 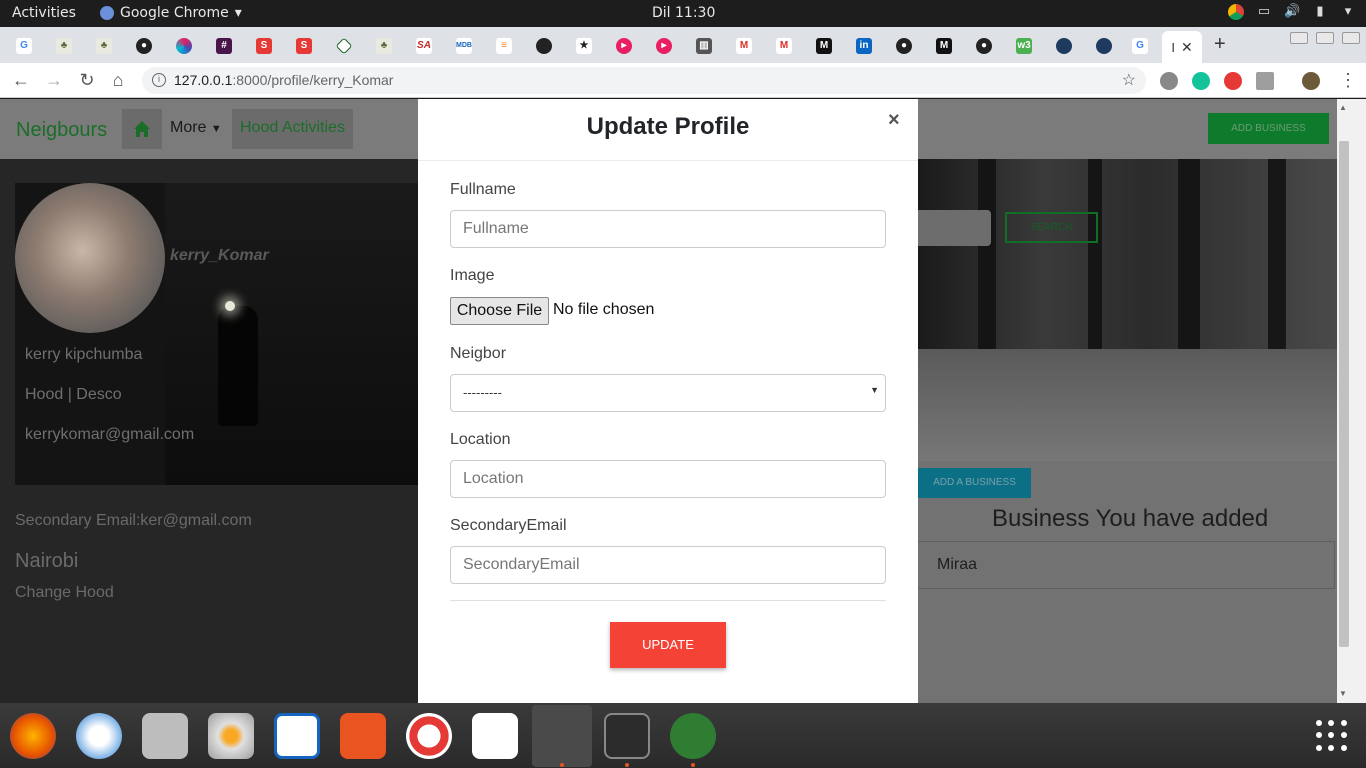 I want to click on tab: ★, so click(x=584, y=46).